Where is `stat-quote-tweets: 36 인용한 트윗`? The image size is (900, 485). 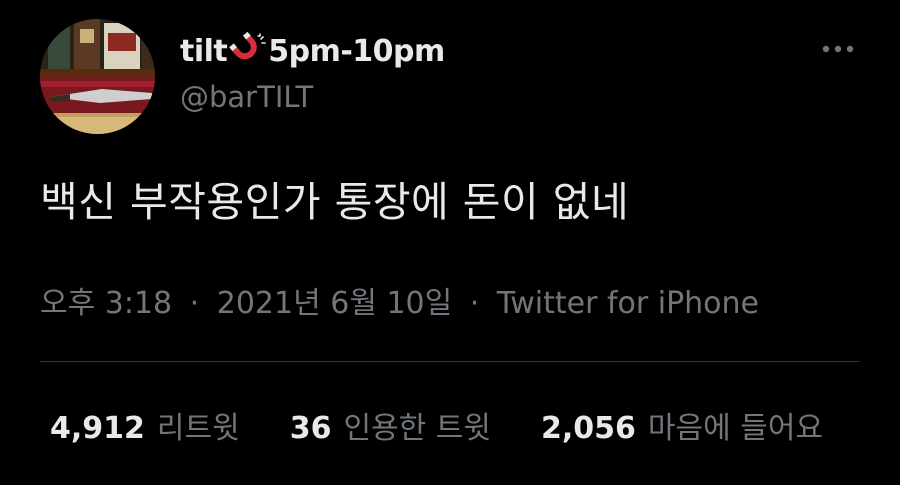 stat-quote-tweets: 36 인용한 트윗 is located at coordinates (390, 425).